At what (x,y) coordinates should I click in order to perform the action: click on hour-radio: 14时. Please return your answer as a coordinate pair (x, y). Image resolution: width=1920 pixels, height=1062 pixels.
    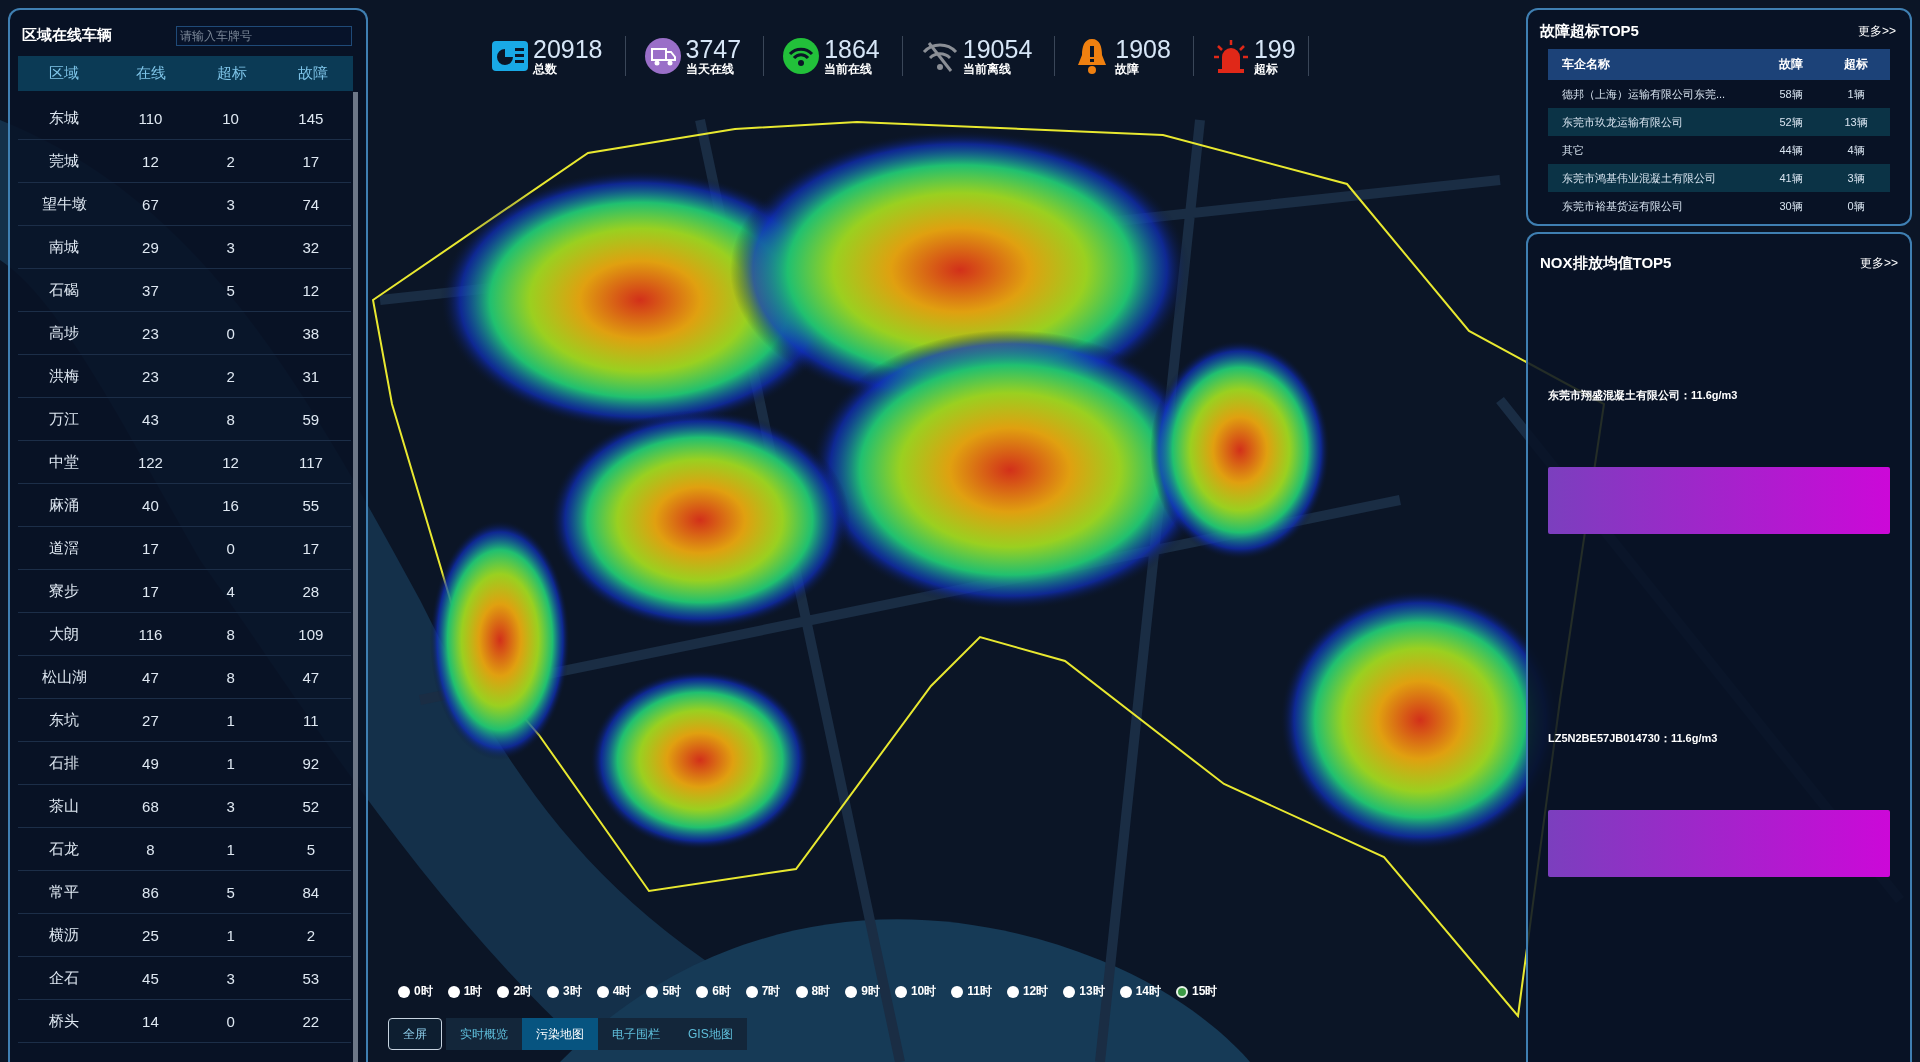
    Looking at the image, I should click on (1140, 991).